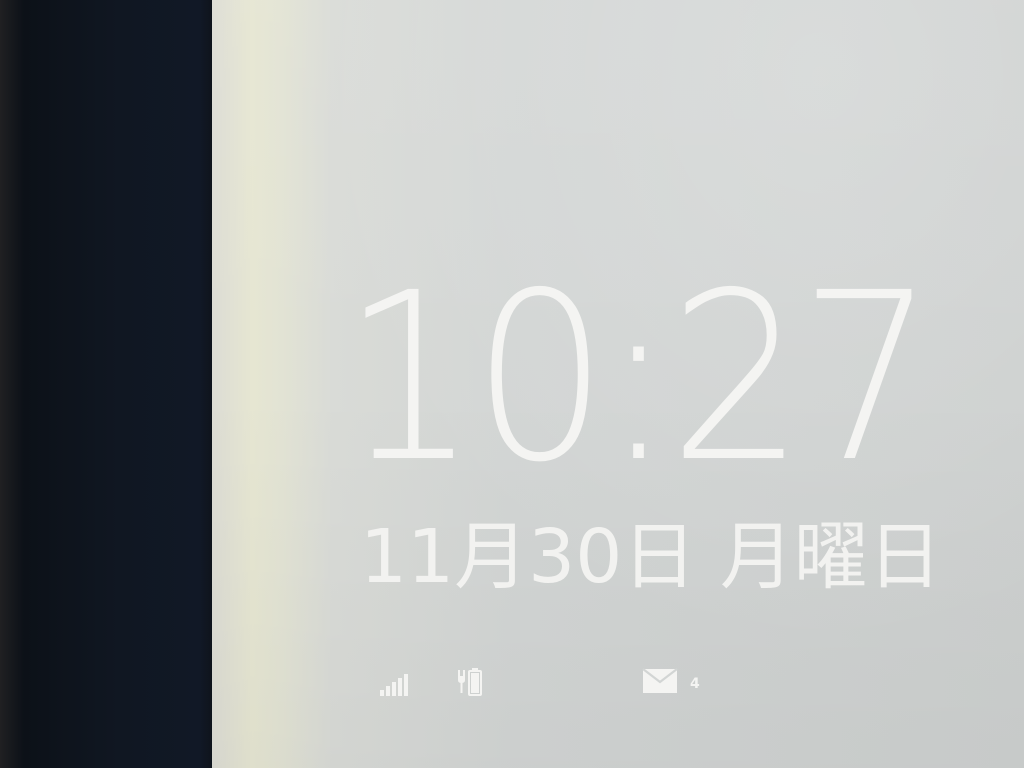 This screenshot has height=768, width=1024. Describe the element at coordinates (473, 682) in the screenshot. I see `battery-charging-icon` at that location.